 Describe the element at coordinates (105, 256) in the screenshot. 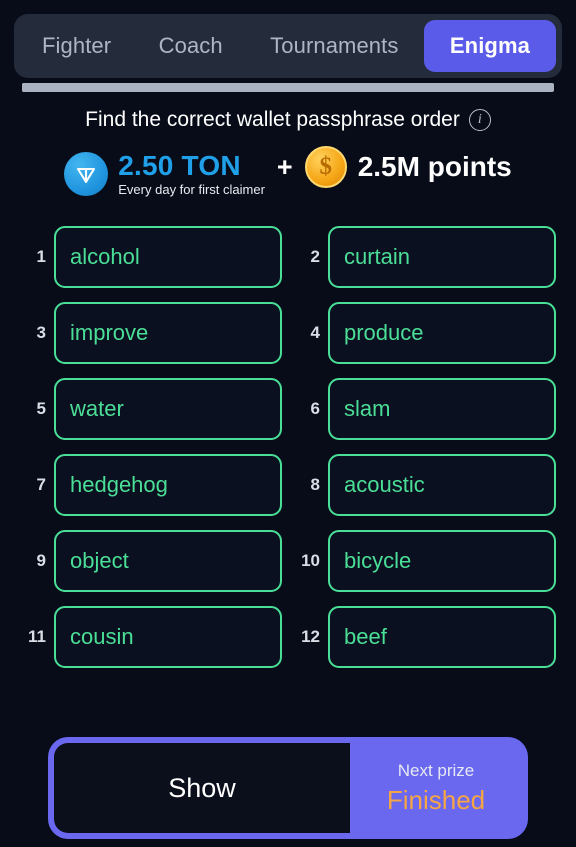

I see `word-label: alcohol` at that location.